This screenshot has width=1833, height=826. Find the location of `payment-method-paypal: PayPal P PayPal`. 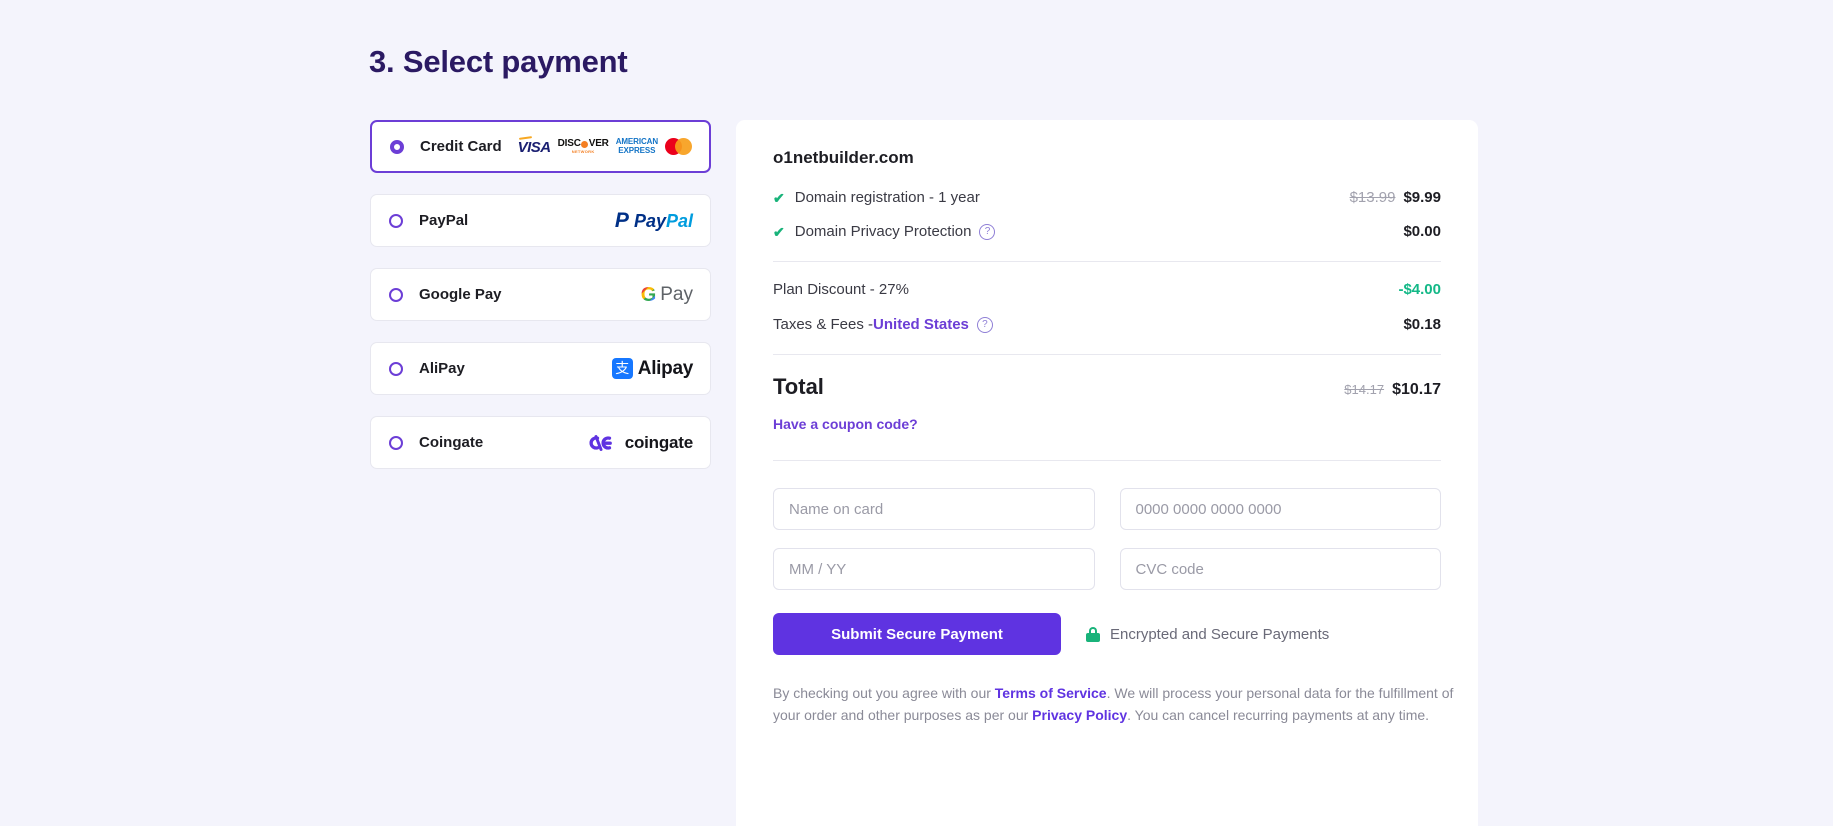

payment-method-paypal: PayPal P PayPal is located at coordinates (540, 220).